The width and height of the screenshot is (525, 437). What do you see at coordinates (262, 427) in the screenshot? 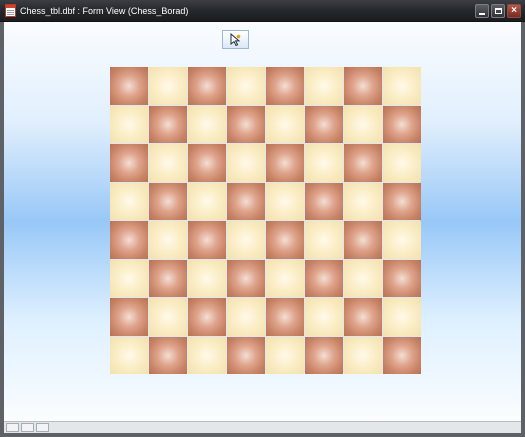
I see `status-bar` at bounding box center [262, 427].